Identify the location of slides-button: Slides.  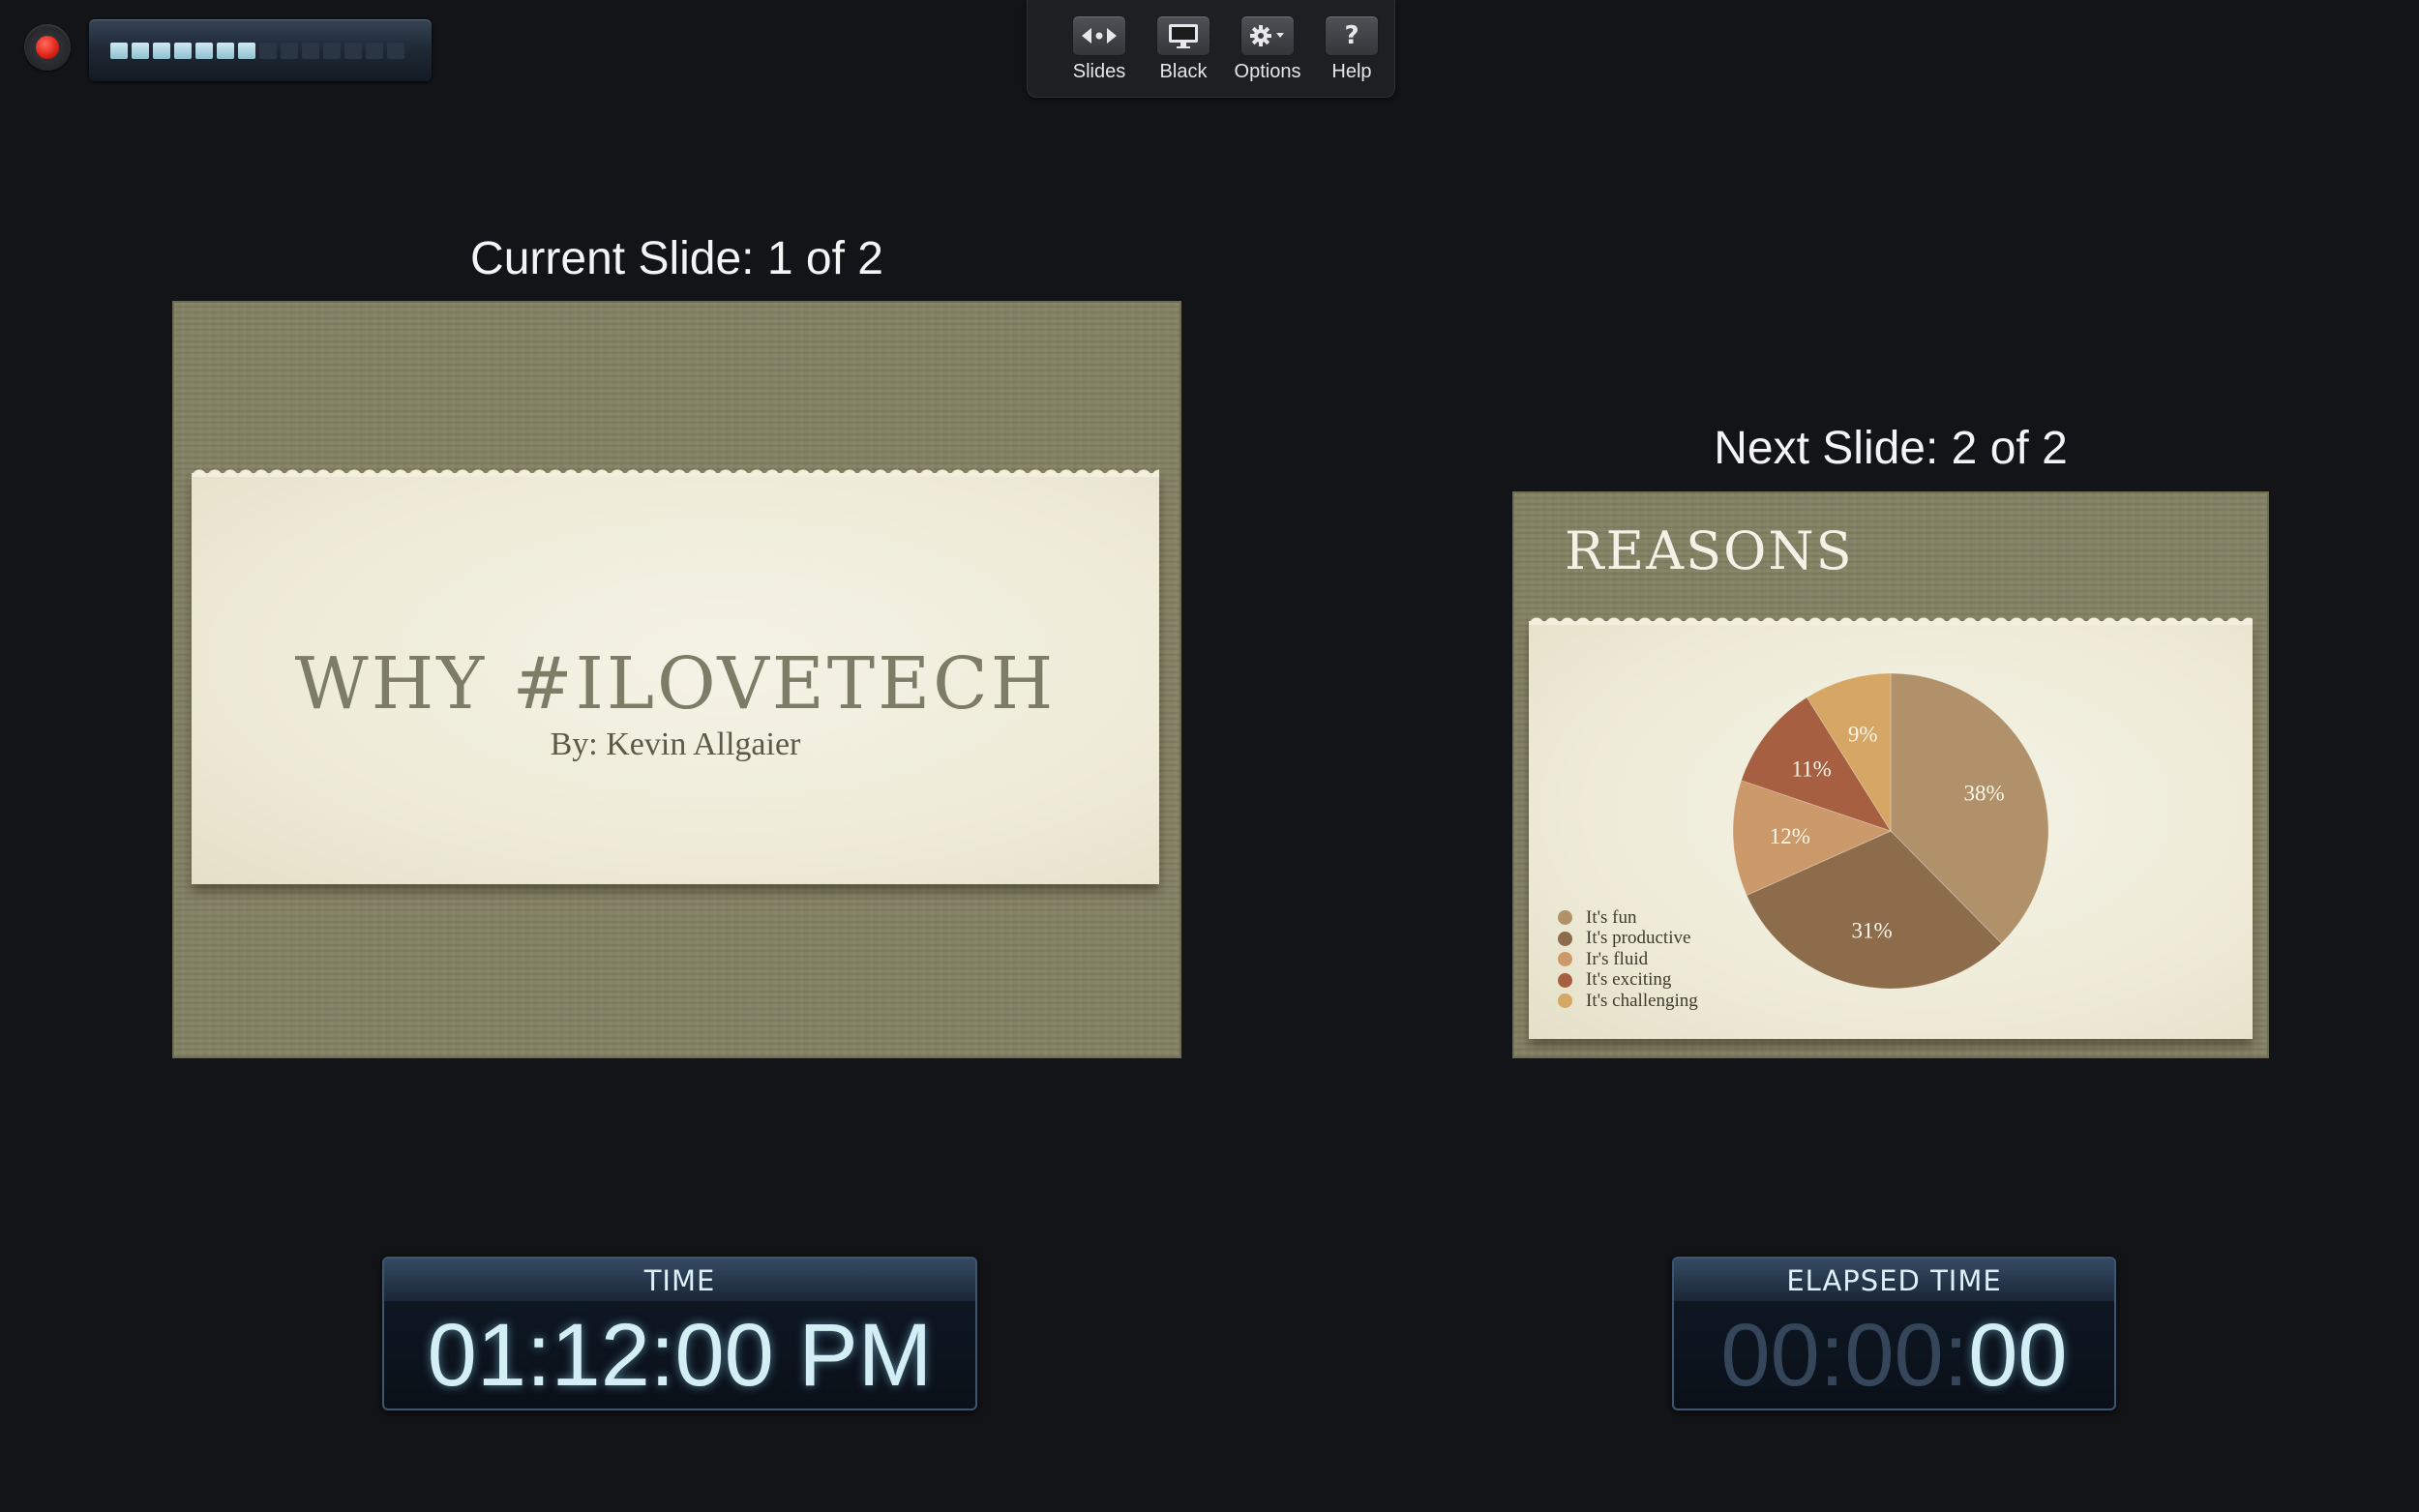
(1100, 49).